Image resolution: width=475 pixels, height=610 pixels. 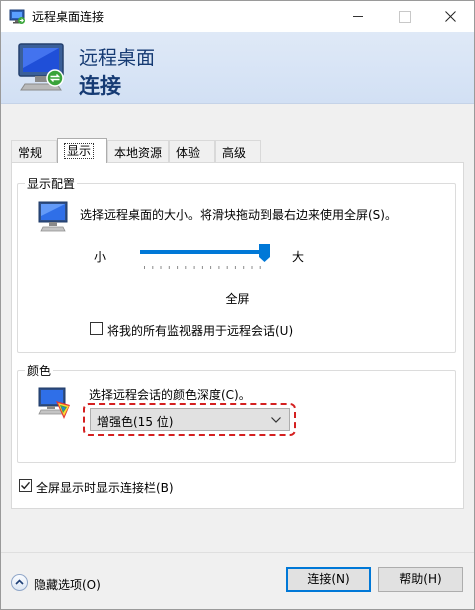 I want to click on tab-experience: 体验, so click(x=192, y=151).